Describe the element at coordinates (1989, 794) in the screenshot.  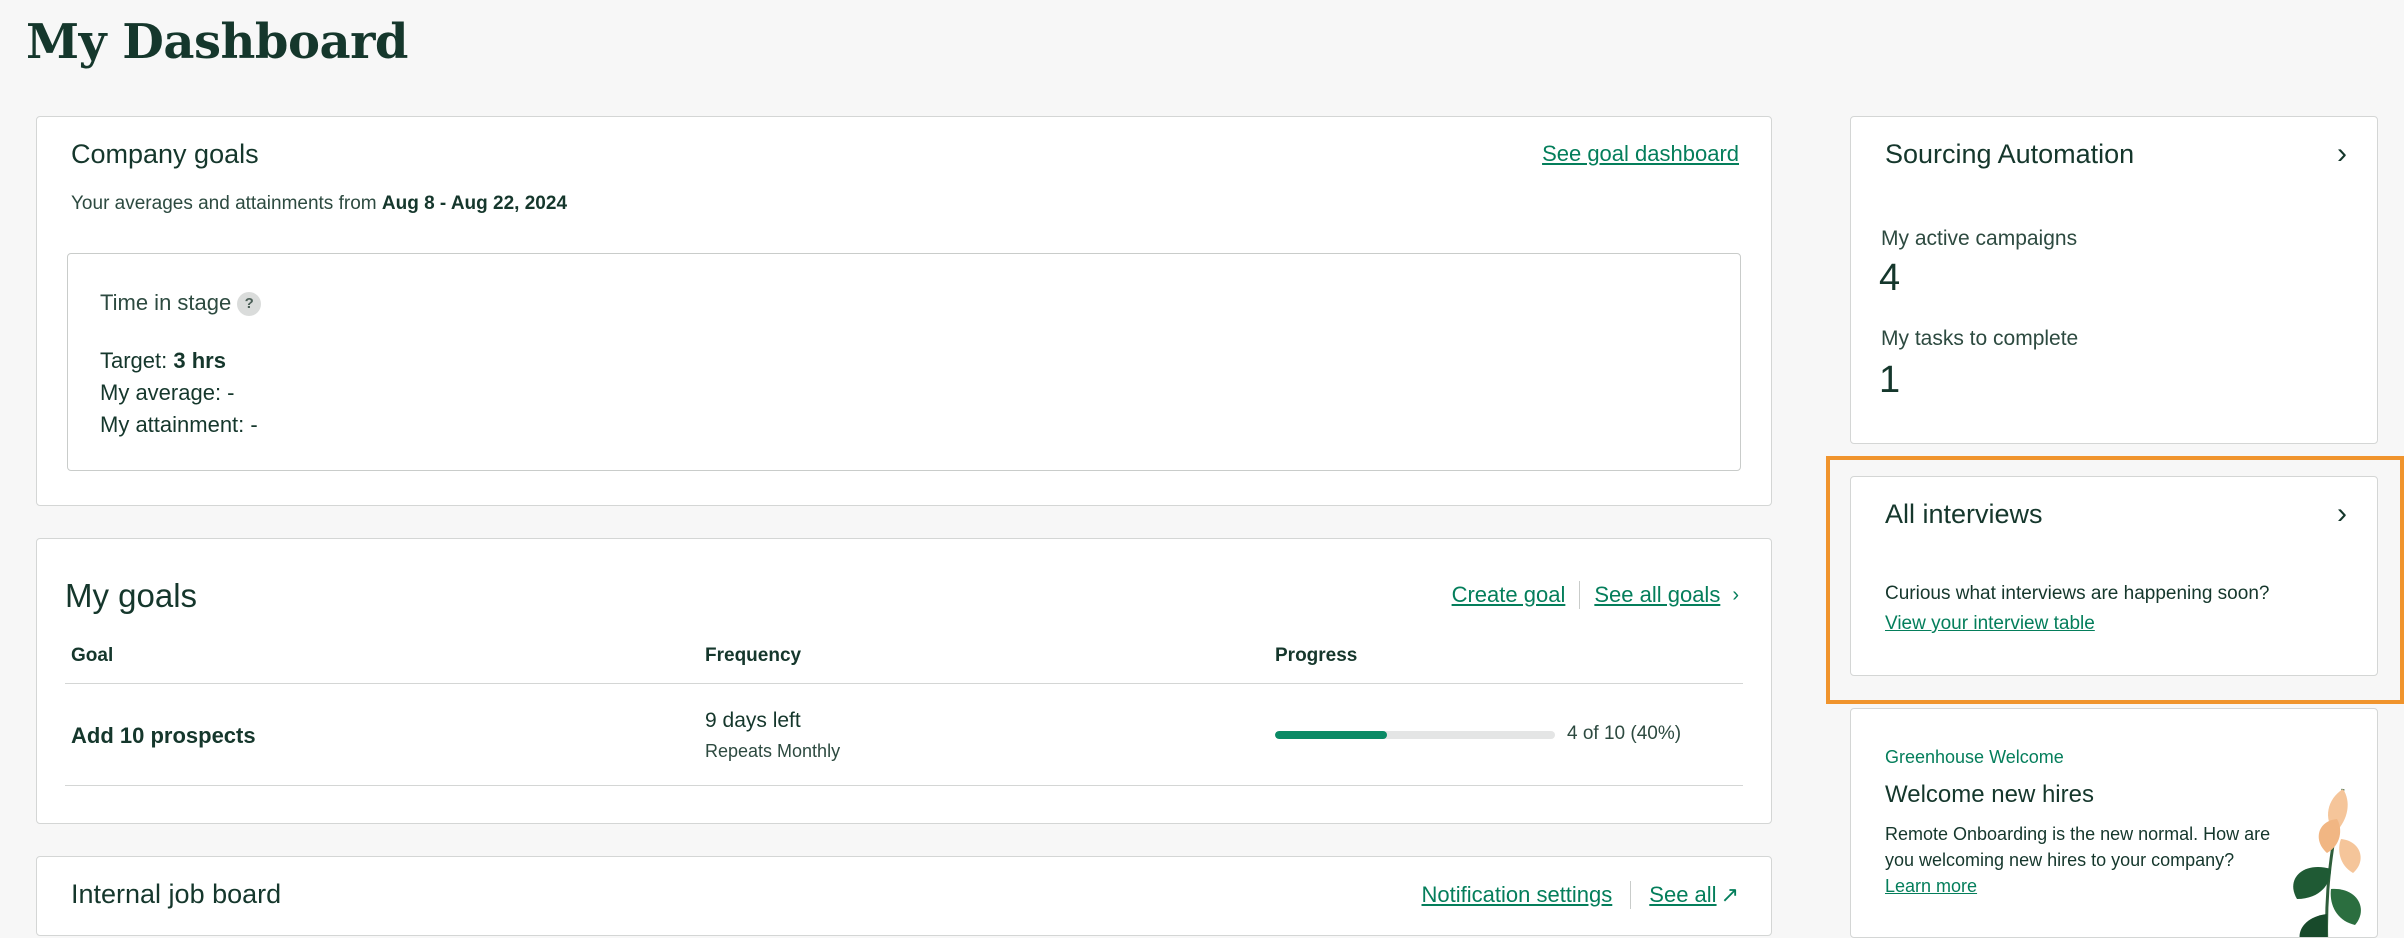
I see `welcome-title: Welcome new hires` at that location.